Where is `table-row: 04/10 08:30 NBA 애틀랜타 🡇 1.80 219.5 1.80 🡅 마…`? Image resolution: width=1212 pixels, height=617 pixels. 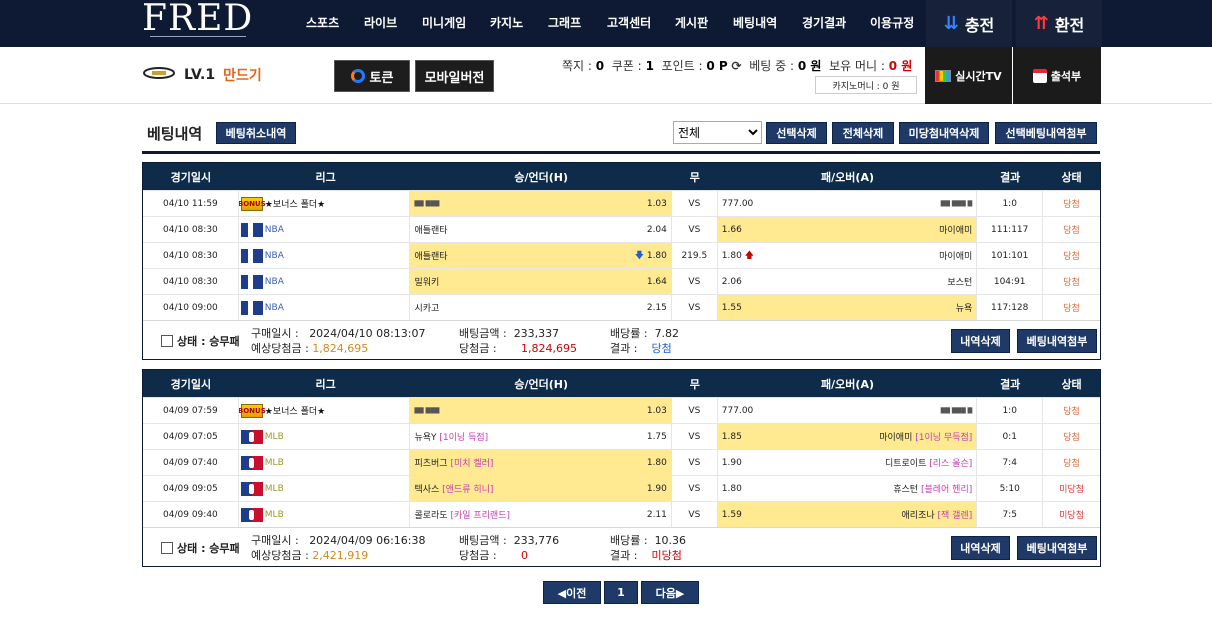 table-row: 04/10 08:30 NBA 애틀랜타 🡇 1.80 219.5 1.80 🡅 마… is located at coordinates (621, 255).